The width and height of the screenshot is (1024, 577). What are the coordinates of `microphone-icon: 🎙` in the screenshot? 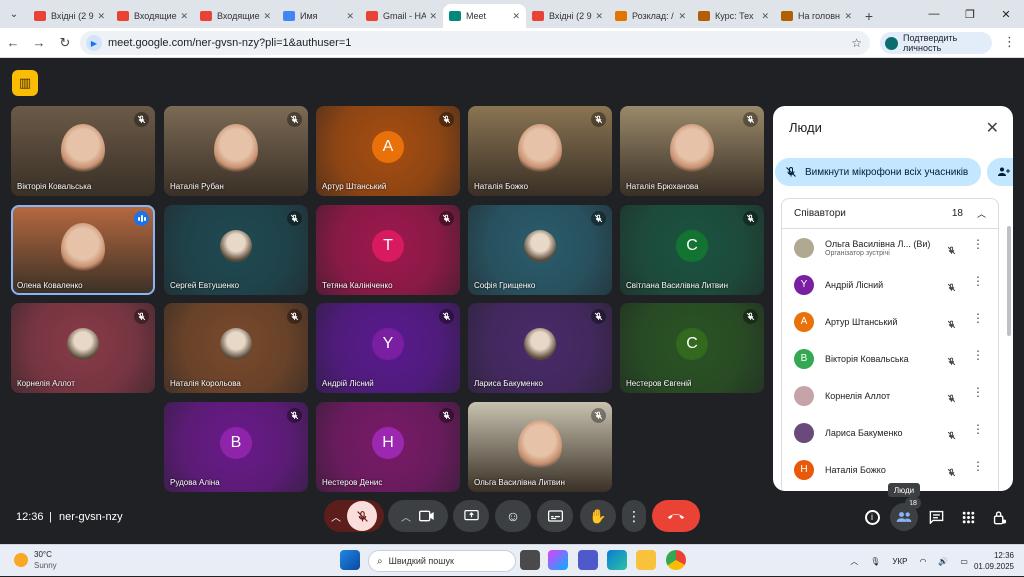 It's located at (875, 561).